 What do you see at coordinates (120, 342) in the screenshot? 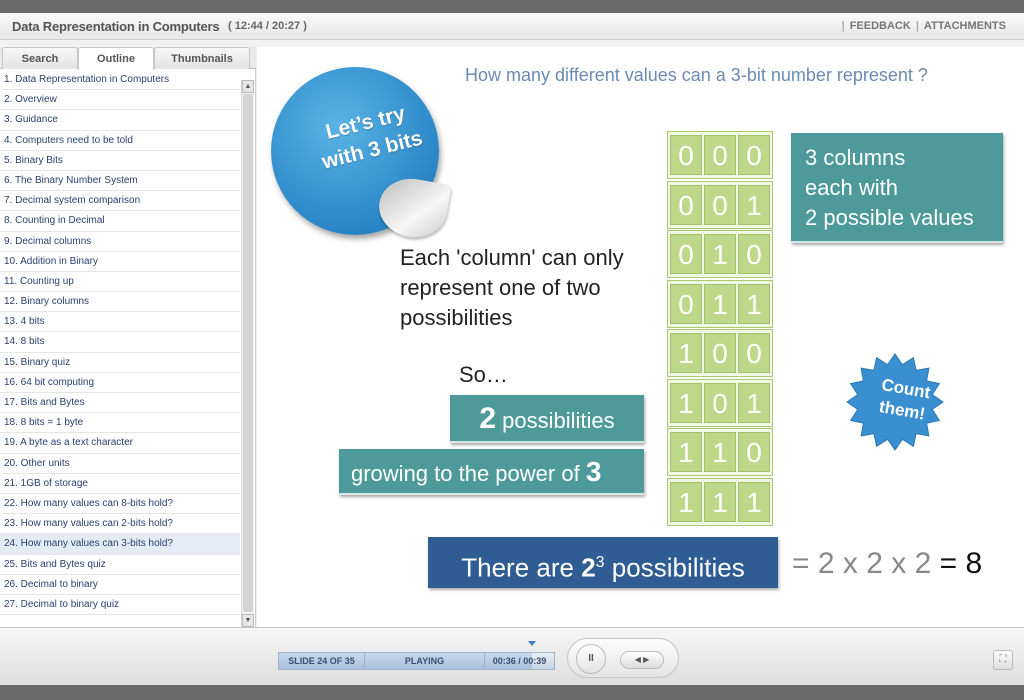
I see `outline-item: 14. 8 bits` at bounding box center [120, 342].